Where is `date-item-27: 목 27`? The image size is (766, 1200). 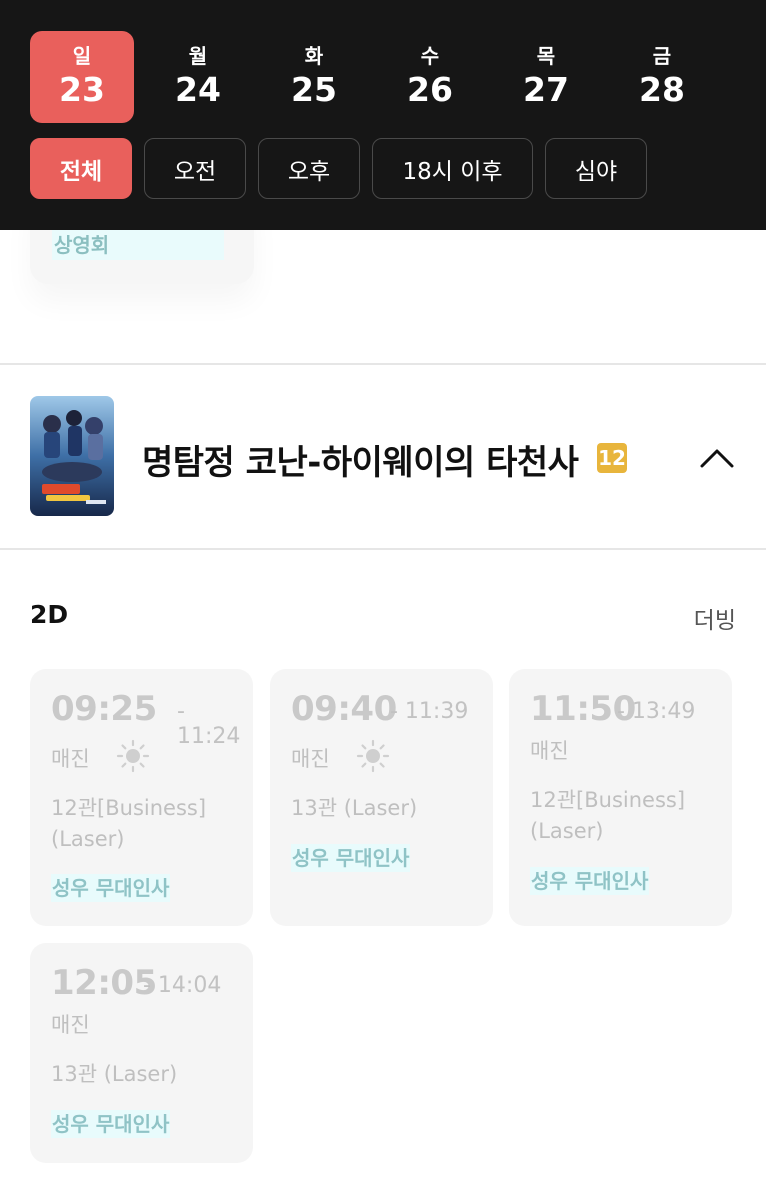
date-item-27: 목 27 is located at coordinates (546, 77).